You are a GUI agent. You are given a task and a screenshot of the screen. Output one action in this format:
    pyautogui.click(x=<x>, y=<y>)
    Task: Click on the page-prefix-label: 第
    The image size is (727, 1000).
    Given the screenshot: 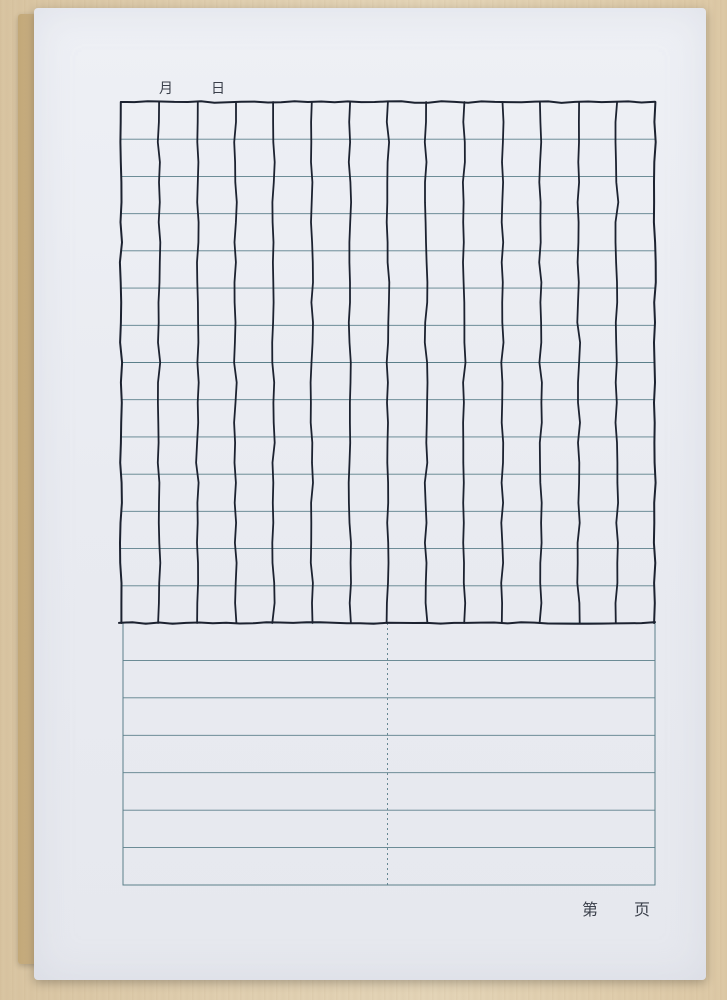 What is the action you would take?
    pyautogui.click(x=590, y=909)
    